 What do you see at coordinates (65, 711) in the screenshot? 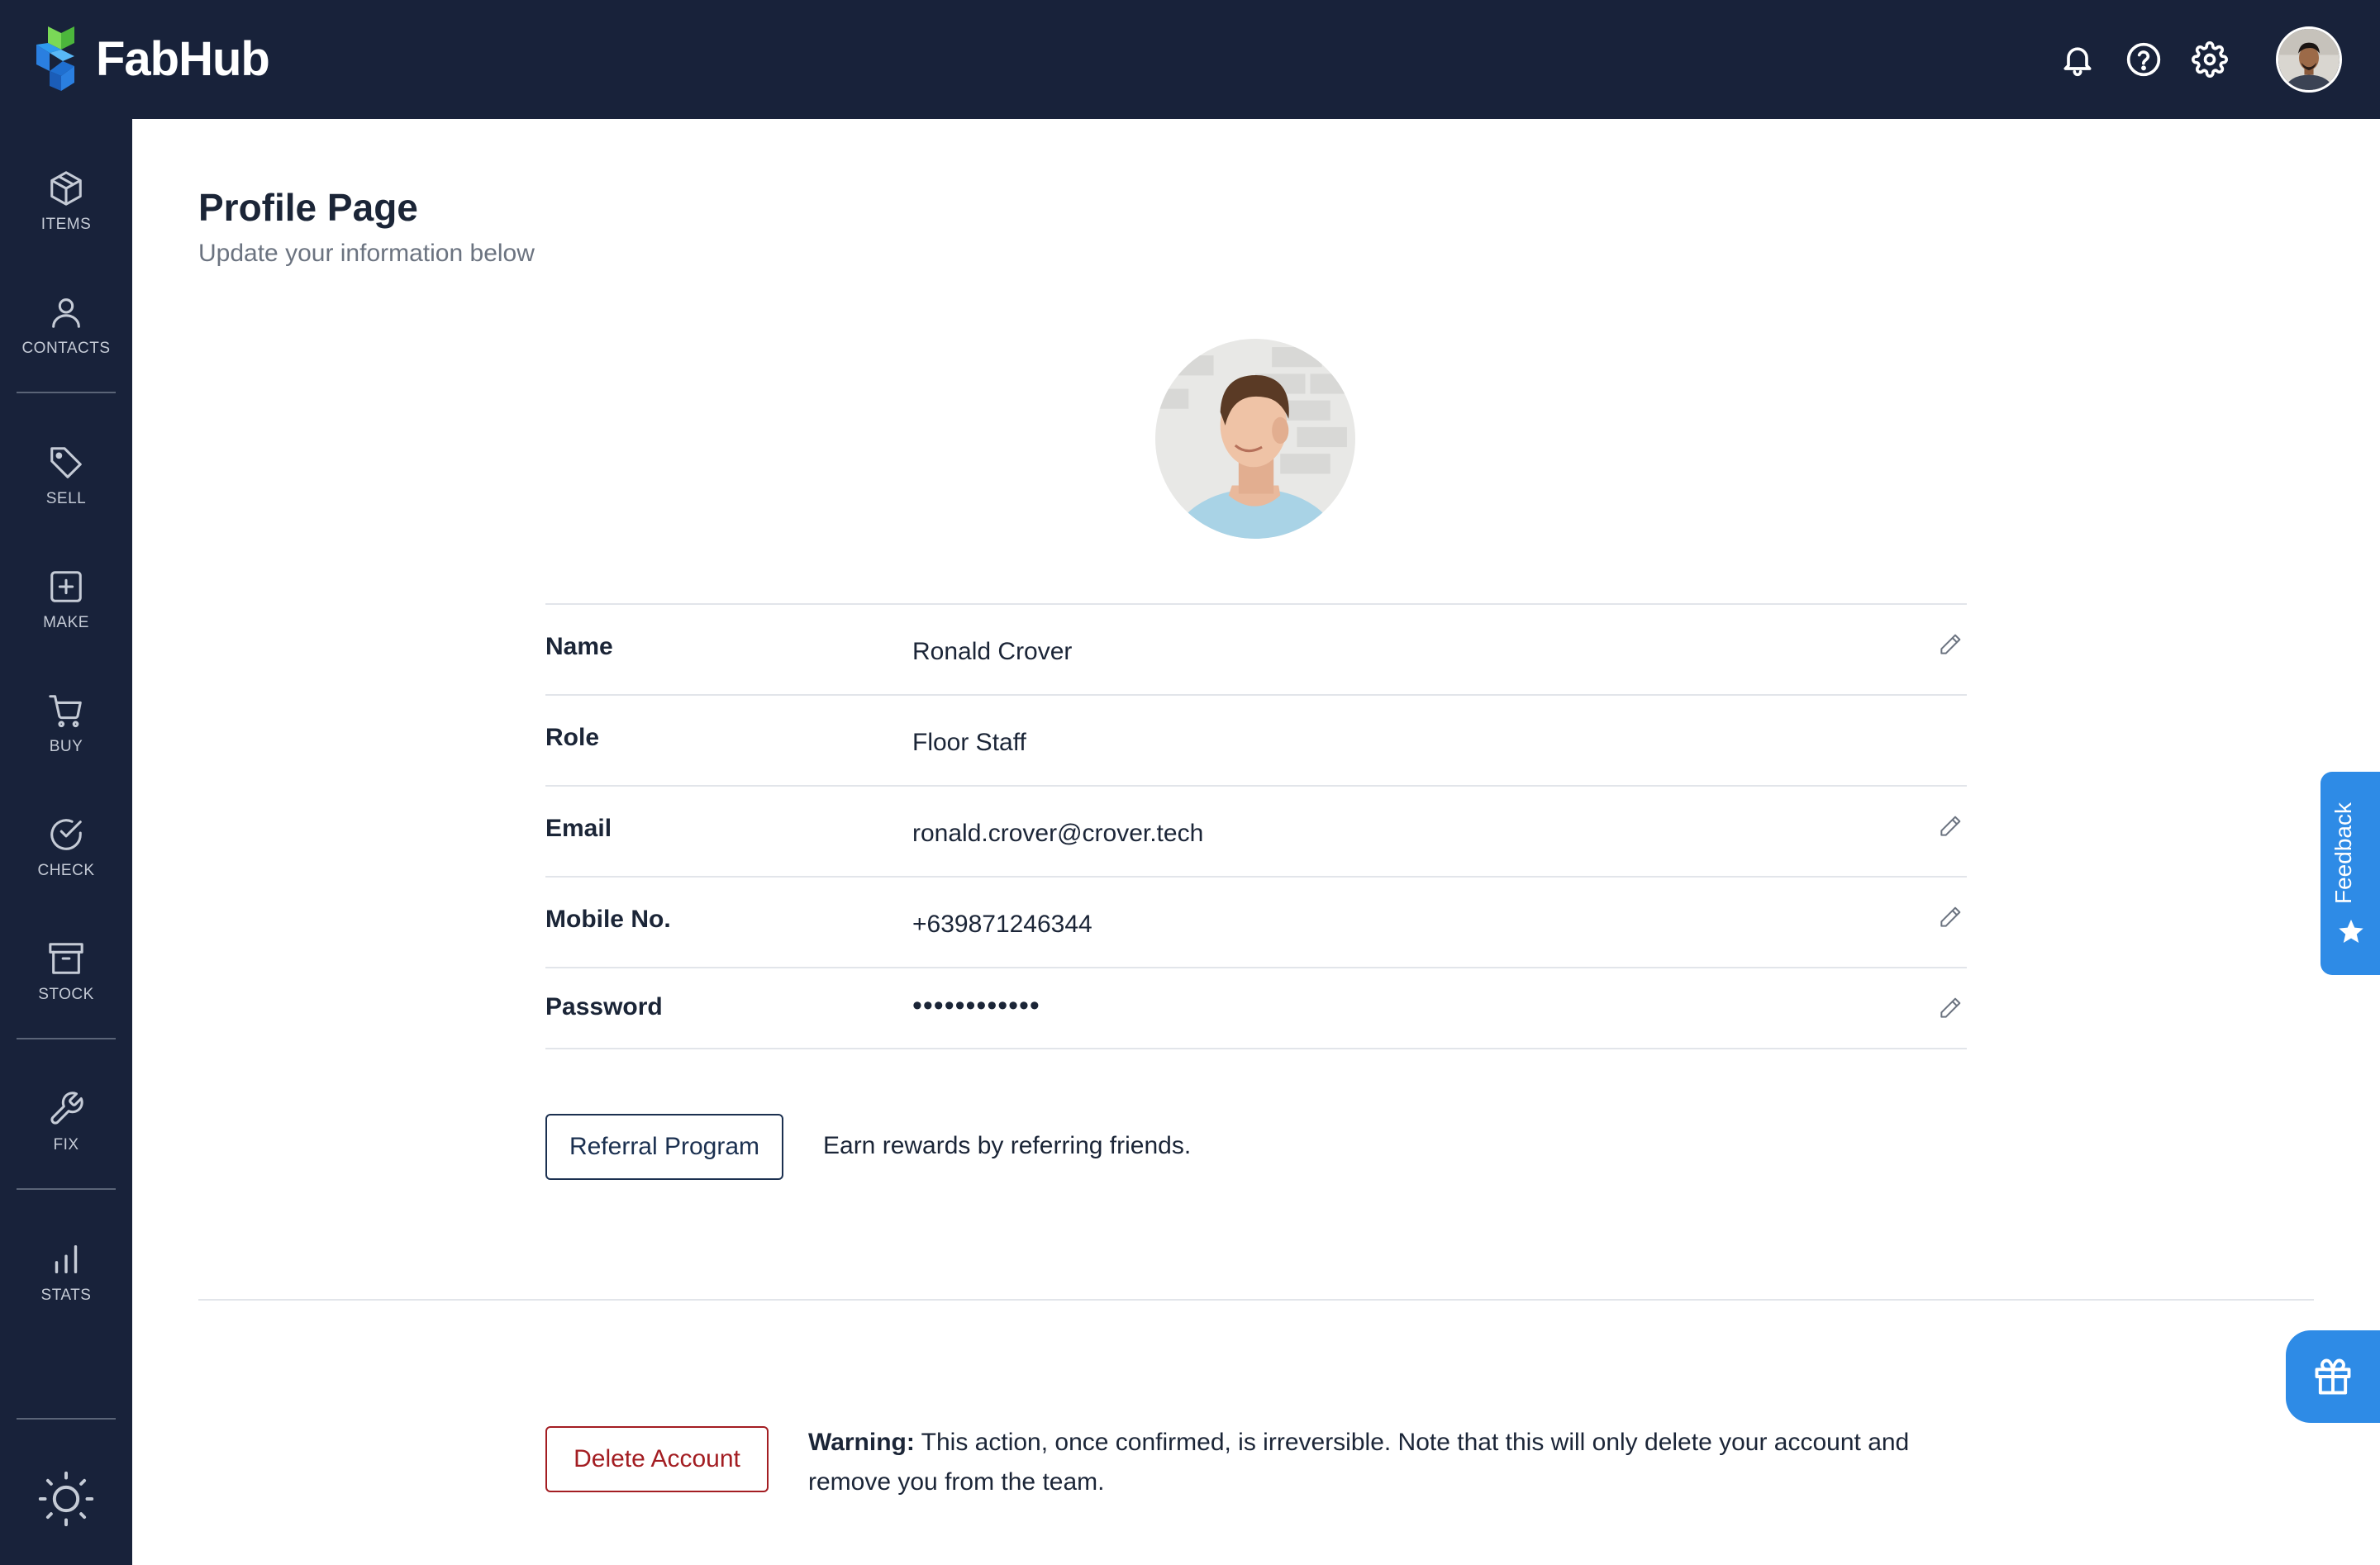
I see `cart-icon` at bounding box center [65, 711].